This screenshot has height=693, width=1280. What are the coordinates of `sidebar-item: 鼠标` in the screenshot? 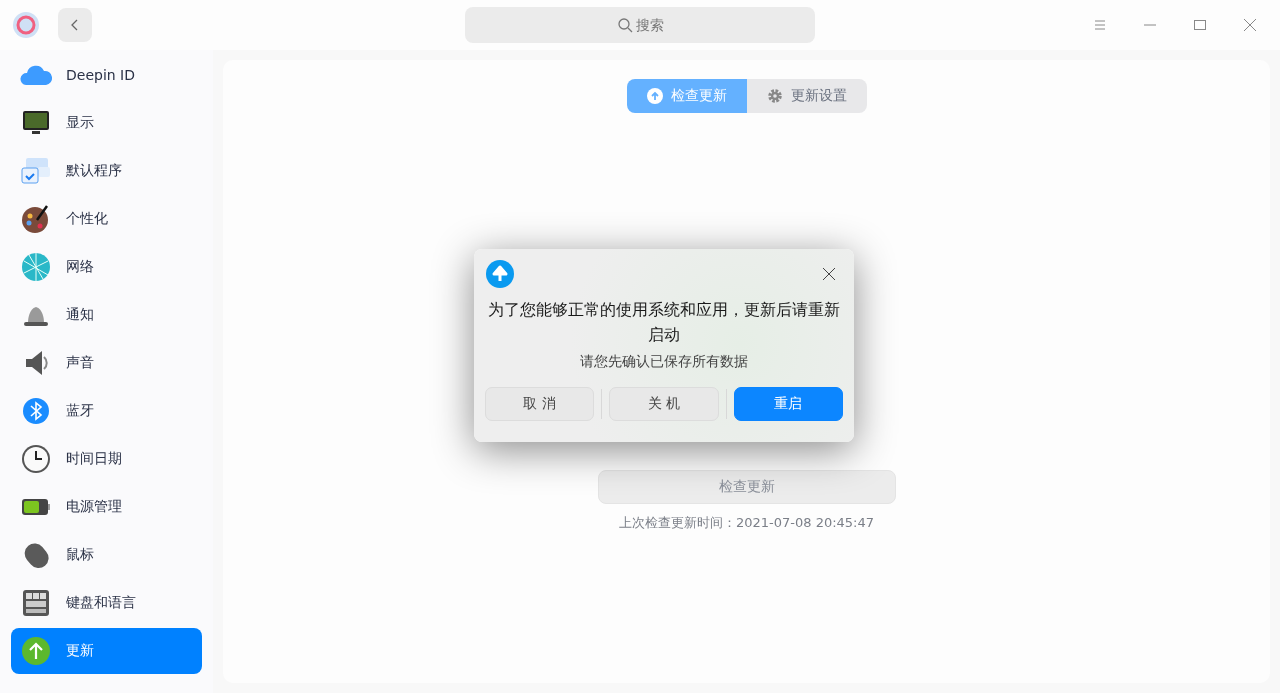 It's located at (106, 555).